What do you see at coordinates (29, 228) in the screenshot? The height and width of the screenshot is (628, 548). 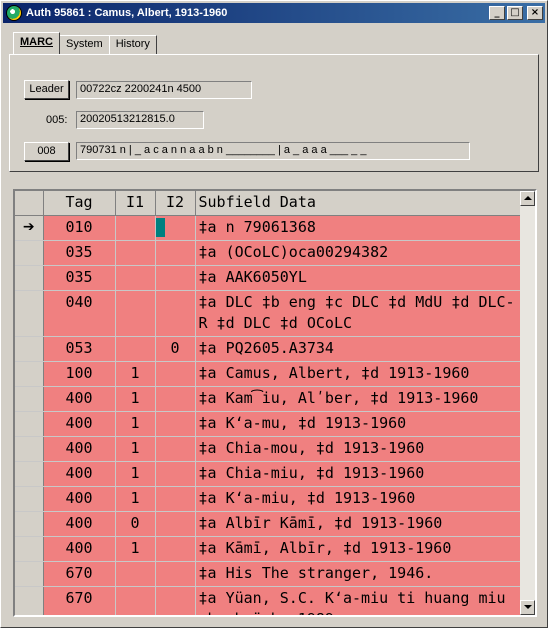 I see `row-selector: ➔` at bounding box center [29, 228].